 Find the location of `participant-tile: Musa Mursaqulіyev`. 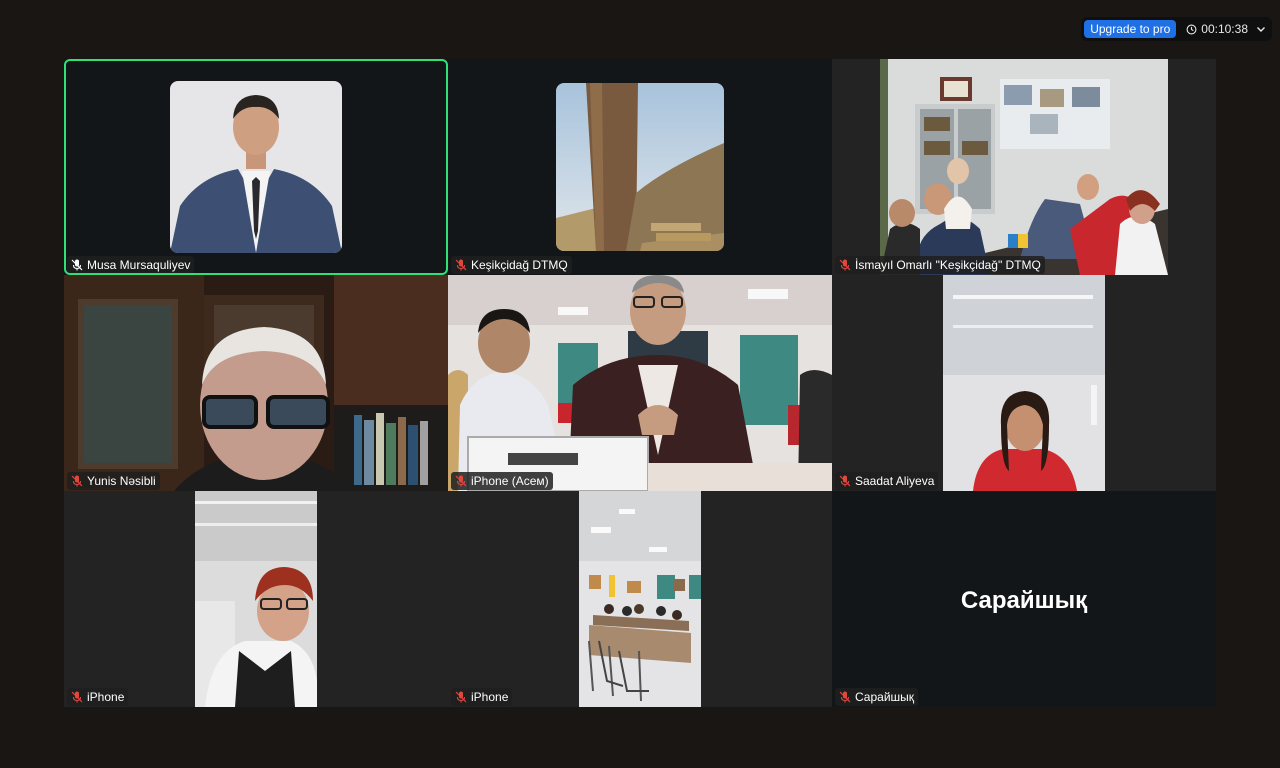

participant-tile: Musa Mursaqulіyev is located at coordinates (256, 167).